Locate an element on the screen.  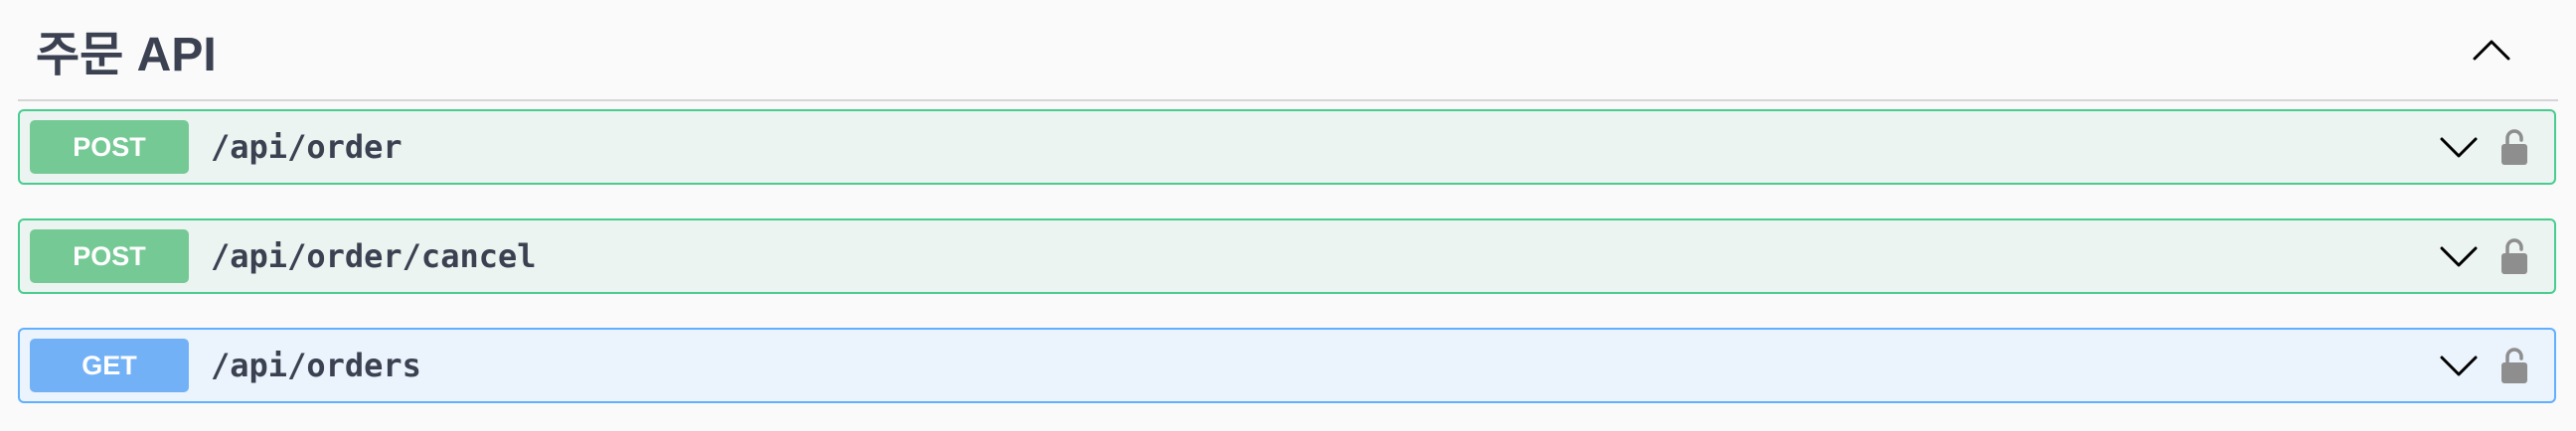
operation-path: /api/order is located at coordinates (306, 147).